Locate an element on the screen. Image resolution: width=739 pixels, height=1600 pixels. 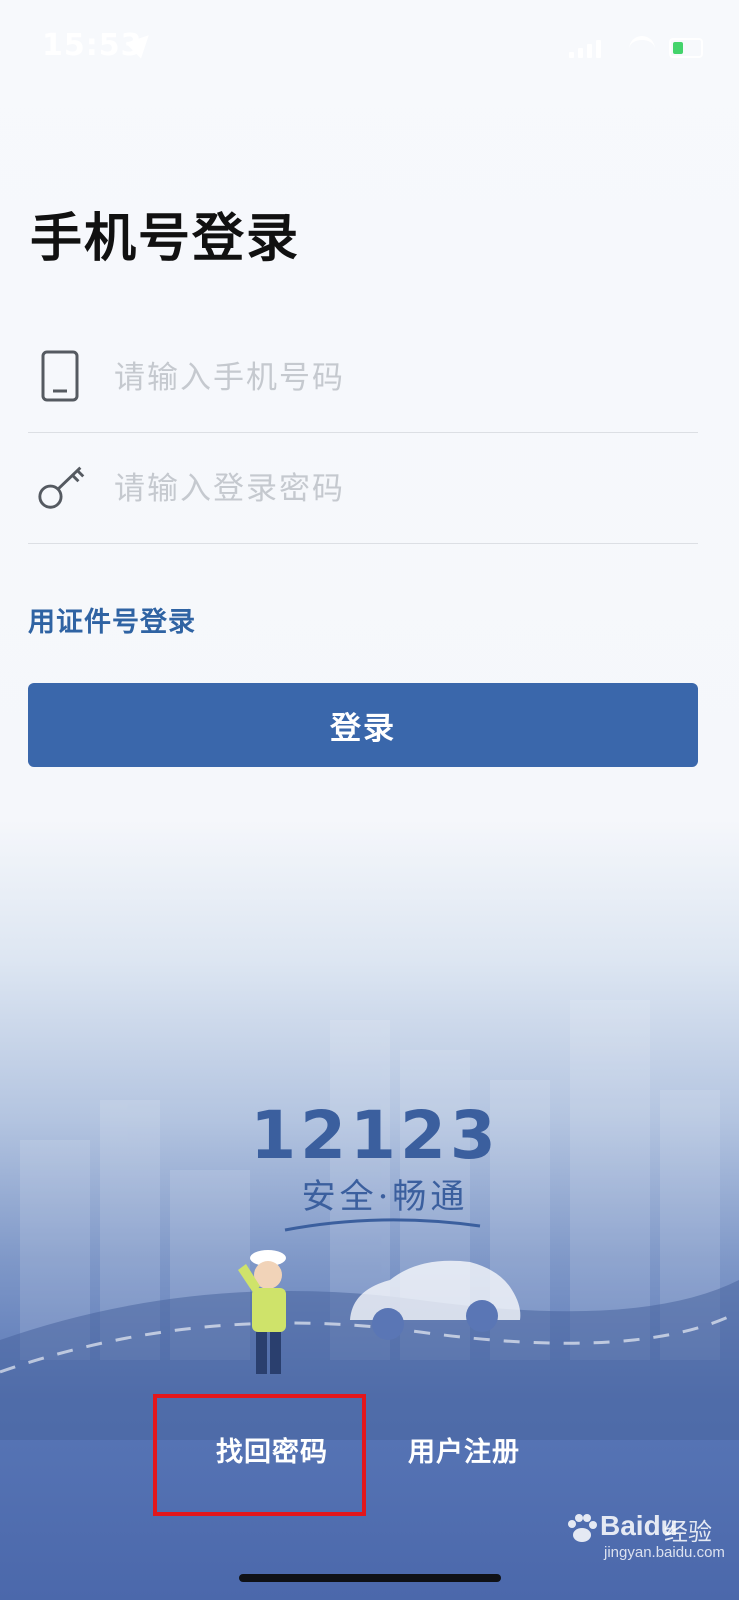
phone-field is located at coordinates (363, 377).